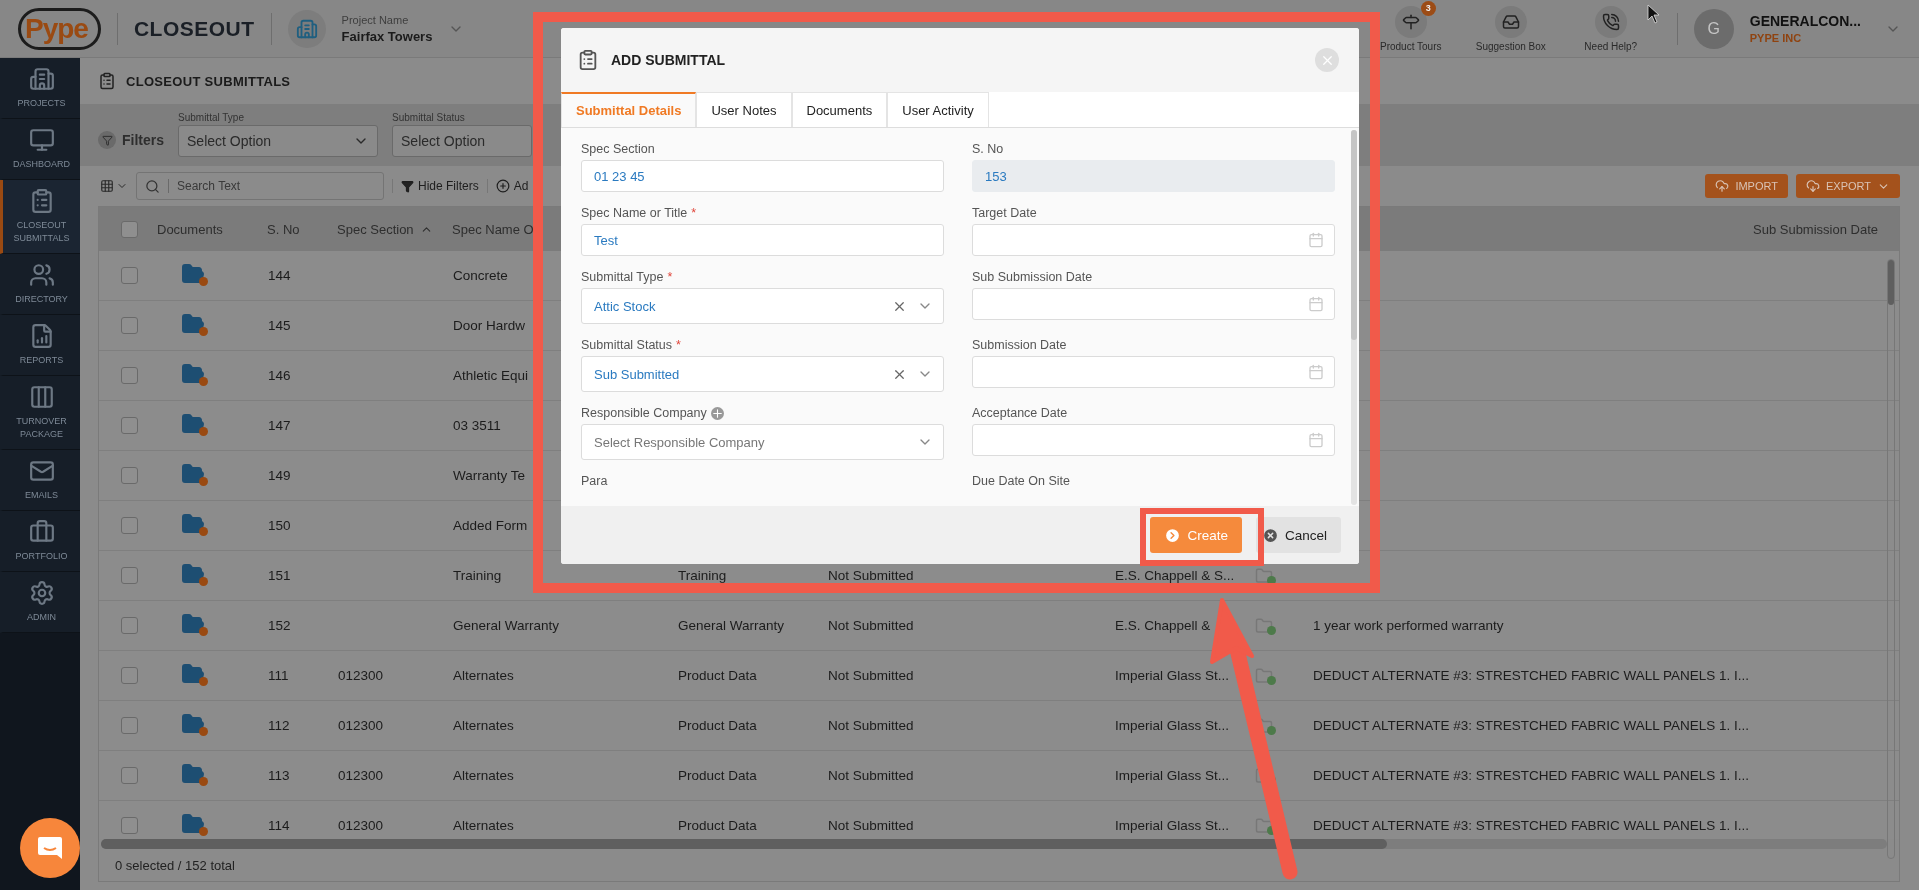 This screenshot has height=890, width=1919. What do you see at coordinates (489, 325) in the screenshot?
I see `table-cell: Door Hardw` at bounding box center [489, 325].